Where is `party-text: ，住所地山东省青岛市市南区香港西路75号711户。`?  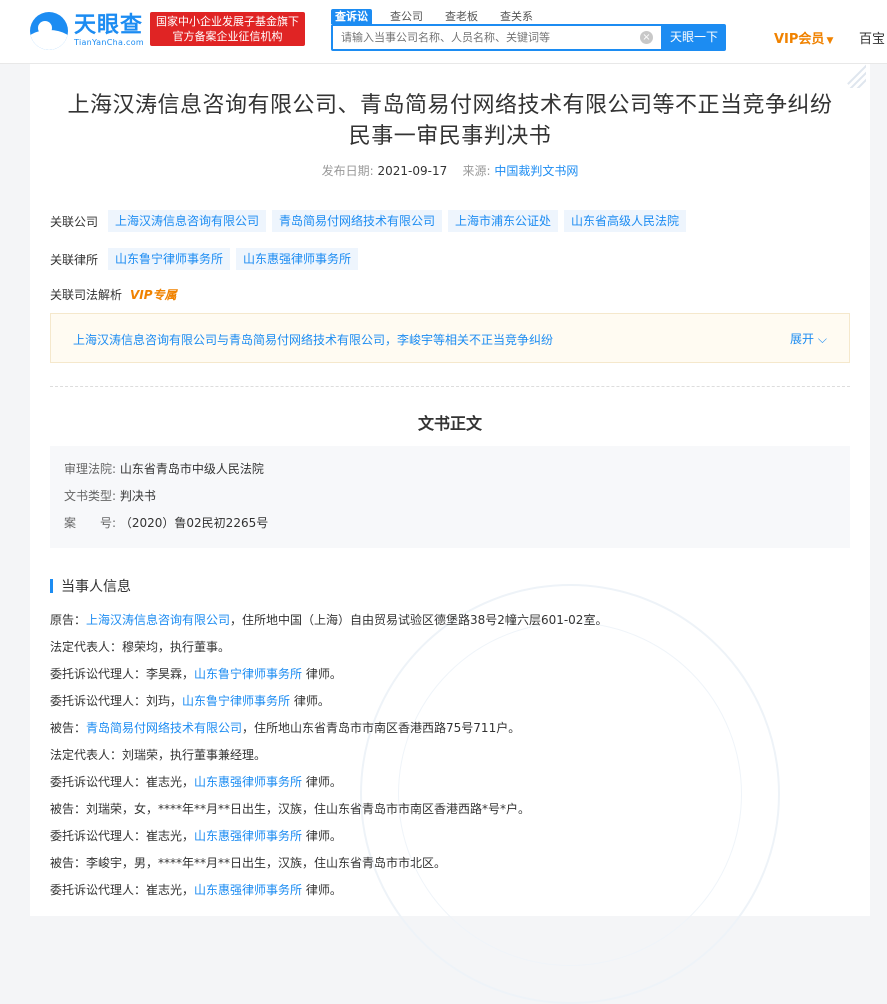 party-text: ，住所地山东省青岛市市南区香港西路75号711户。 is located at coordinates (381, 728).